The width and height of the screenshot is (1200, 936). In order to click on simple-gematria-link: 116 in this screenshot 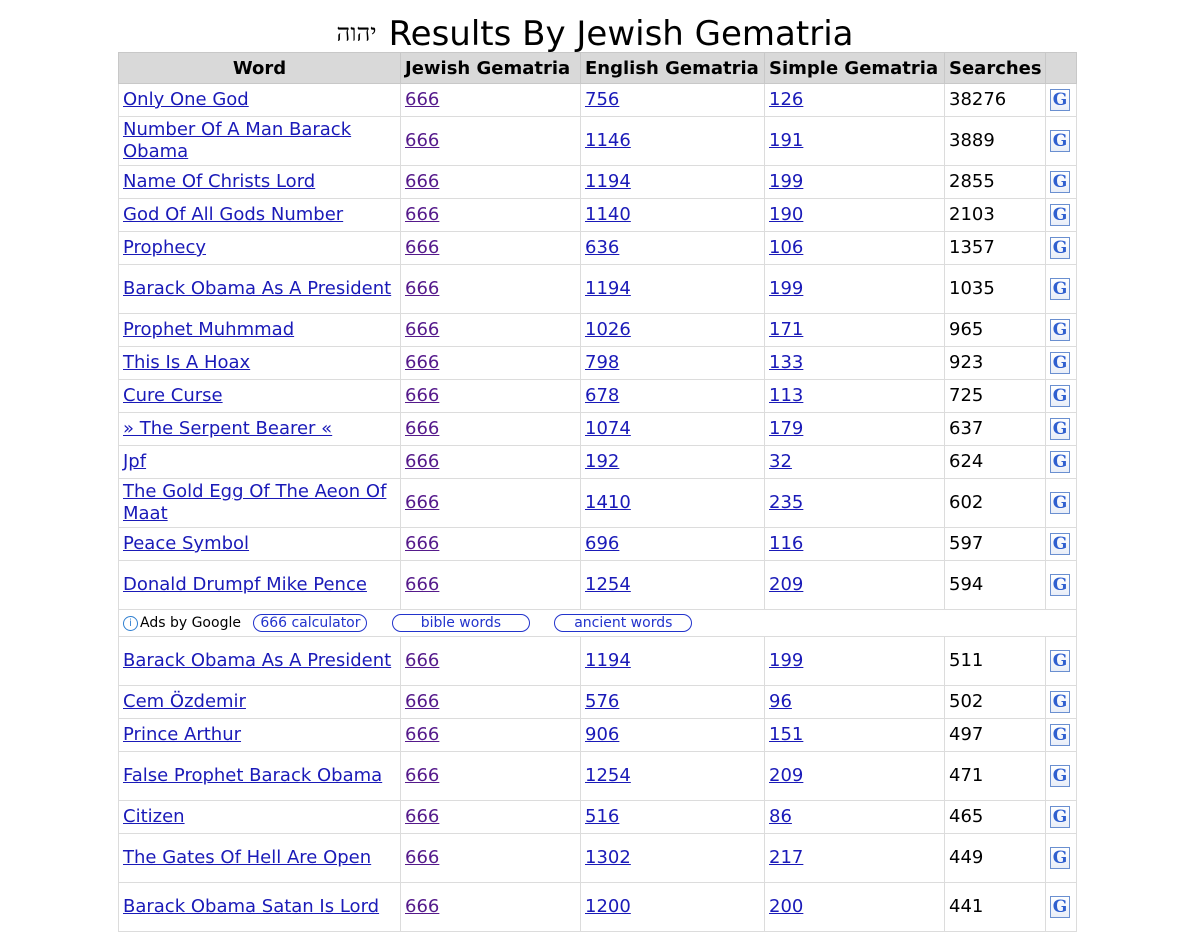, I will do `click(786, 543)`.